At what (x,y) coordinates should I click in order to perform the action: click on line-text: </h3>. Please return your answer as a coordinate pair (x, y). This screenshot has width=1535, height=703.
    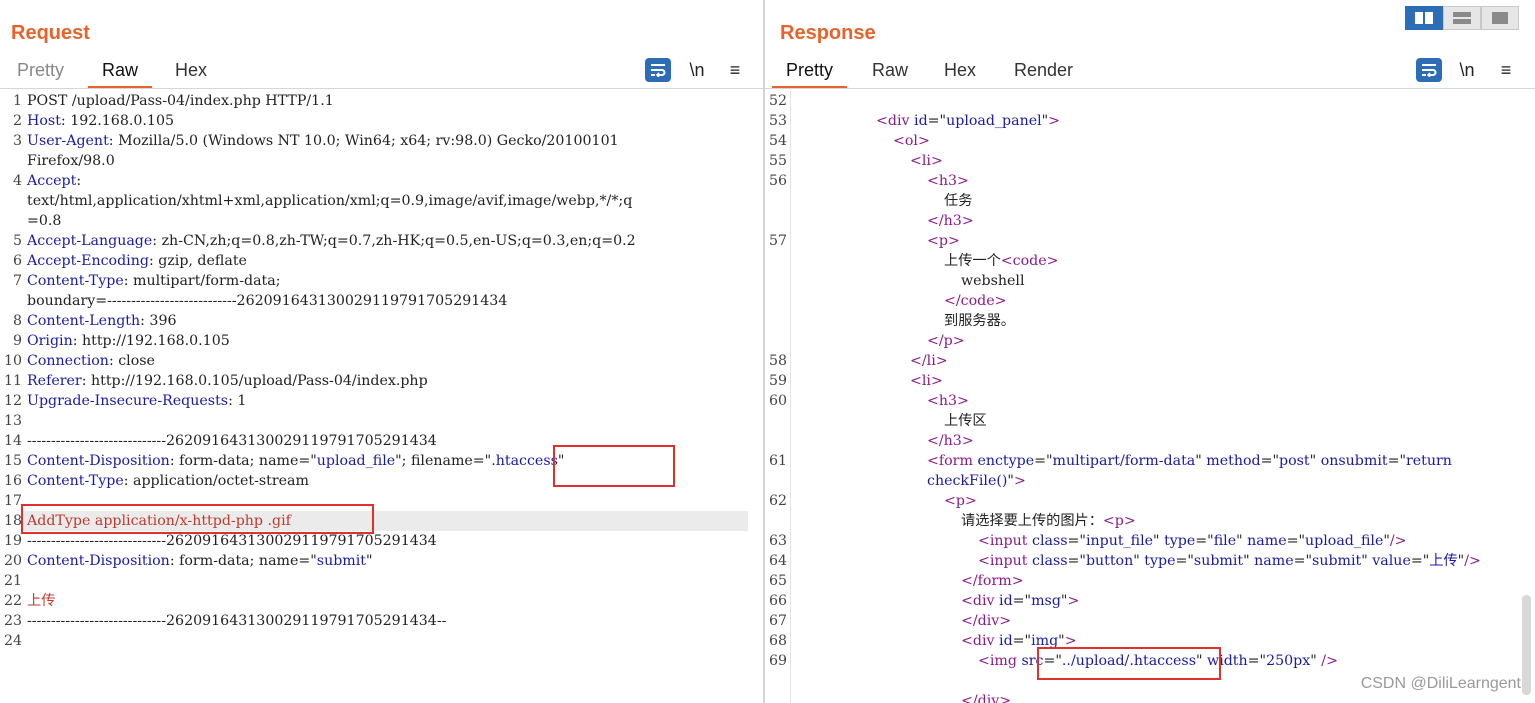
    Looking at the image, I should click on (891, 221).